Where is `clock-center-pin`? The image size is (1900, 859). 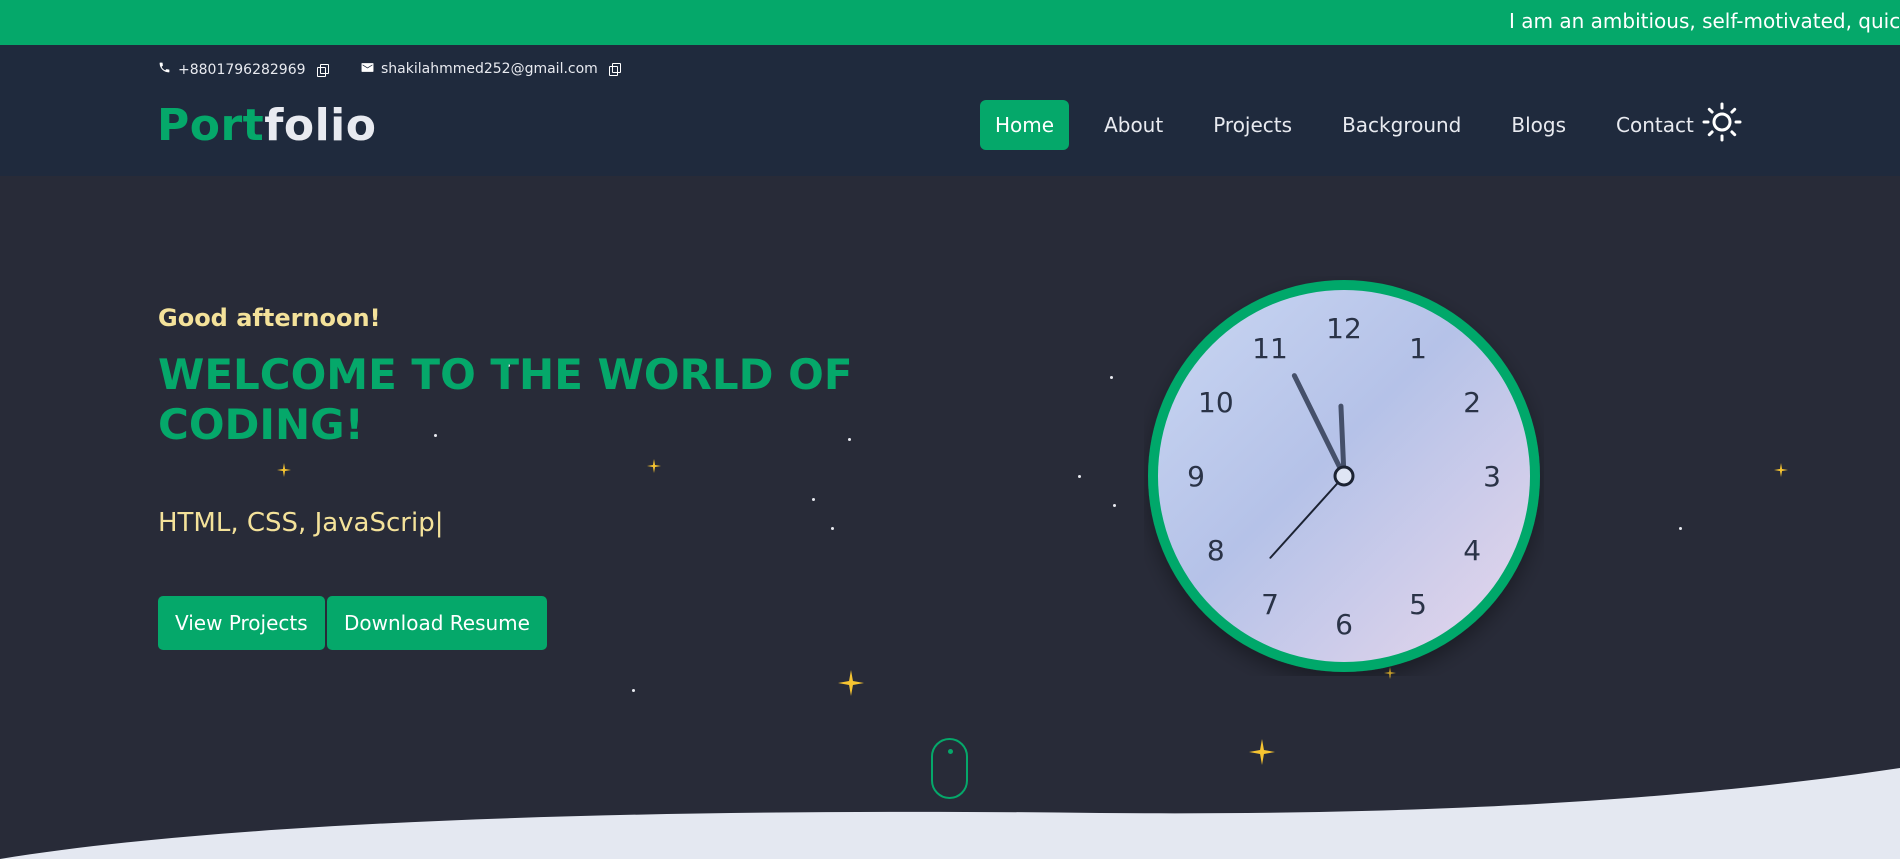 clock-center-pin is located at coordinates (1344, 476).